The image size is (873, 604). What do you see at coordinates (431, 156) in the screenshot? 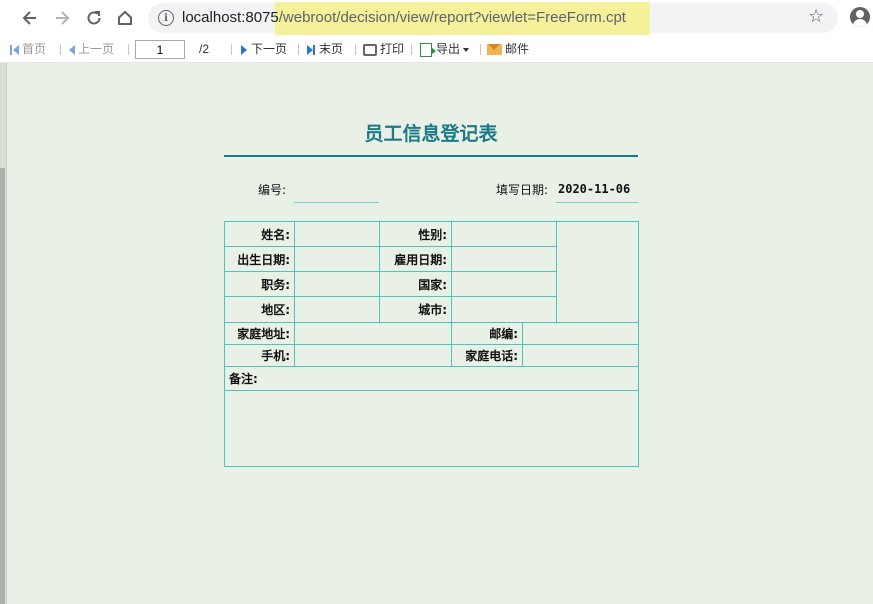
I see `title-rule` at bounding box center [431, 156].